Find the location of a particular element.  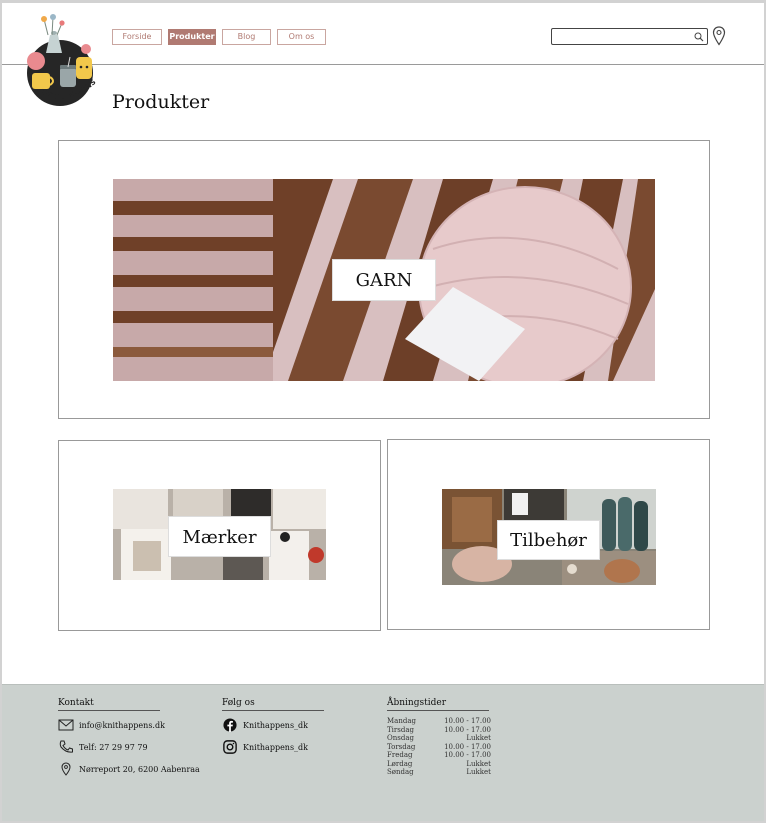

contact-phone-text: Telf: 27 29 97 79 is located at coordinates (113, 747).